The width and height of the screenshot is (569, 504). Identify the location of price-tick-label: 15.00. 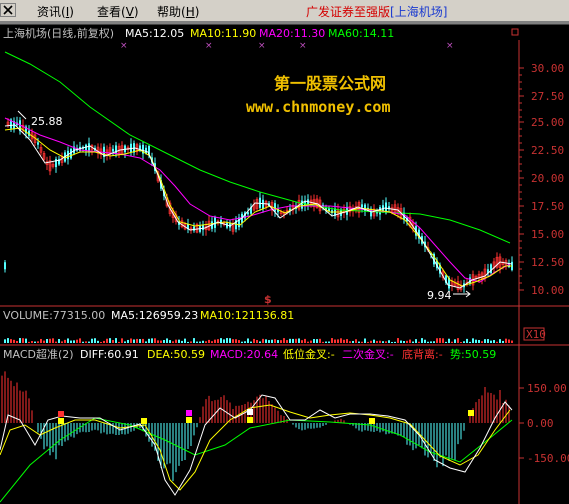
(547, 234).